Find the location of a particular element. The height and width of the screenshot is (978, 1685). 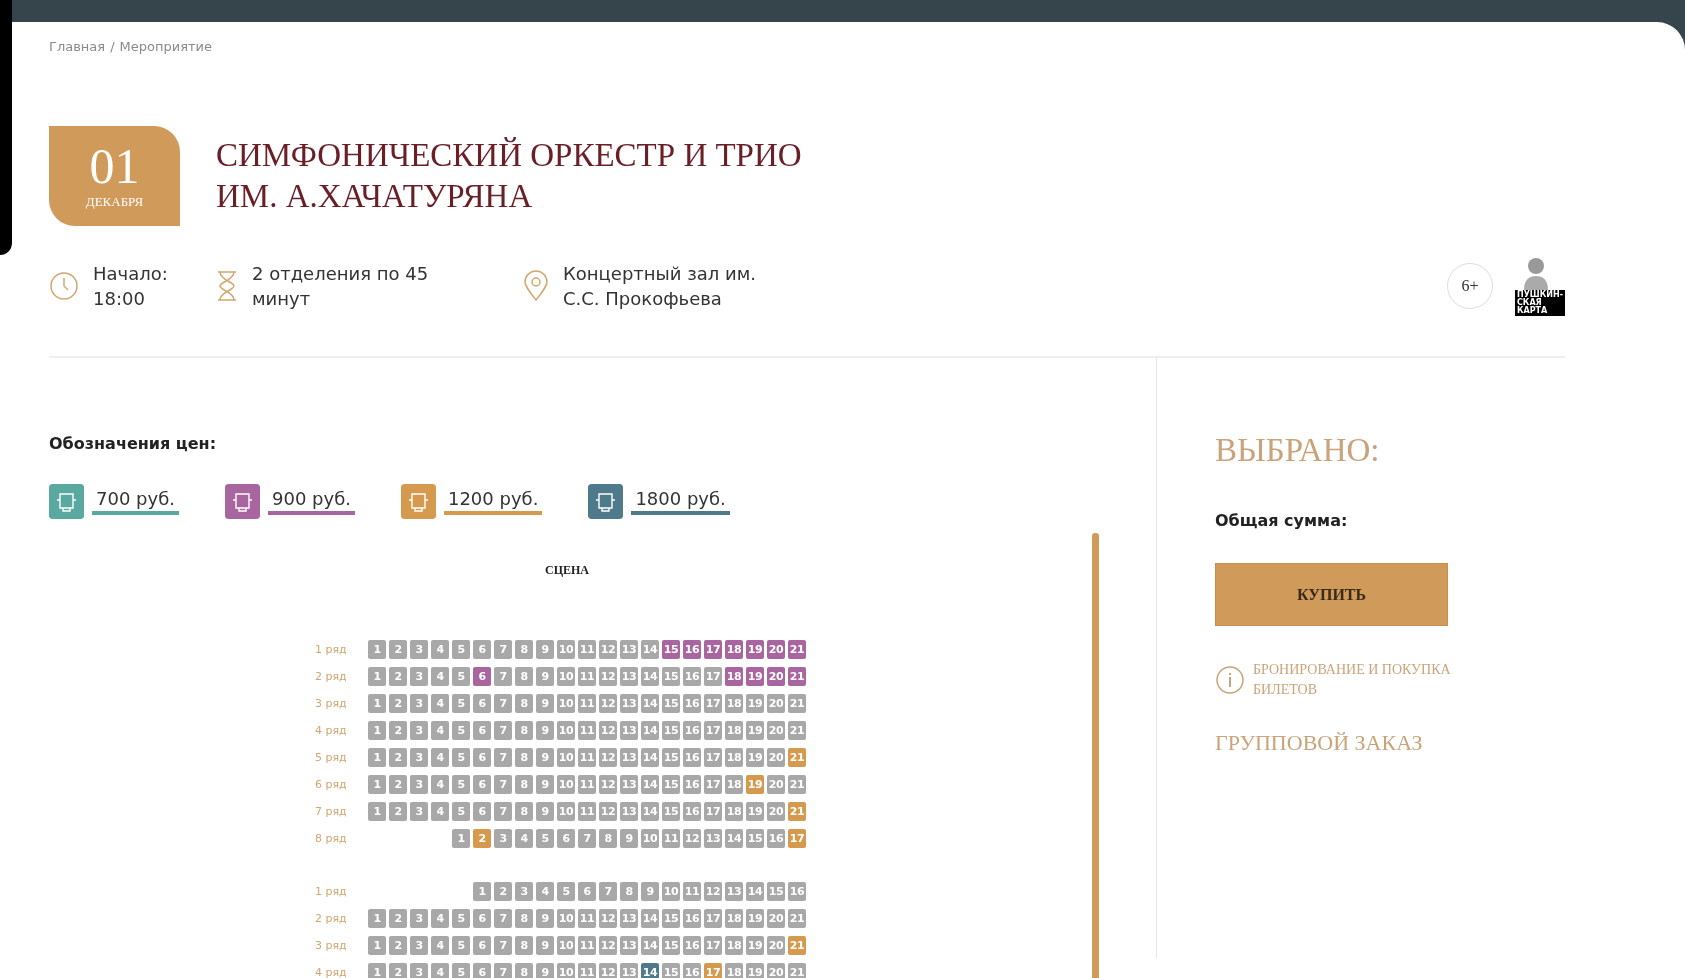

breadcrumb-link: Главная is located at coordinates (77, 46).